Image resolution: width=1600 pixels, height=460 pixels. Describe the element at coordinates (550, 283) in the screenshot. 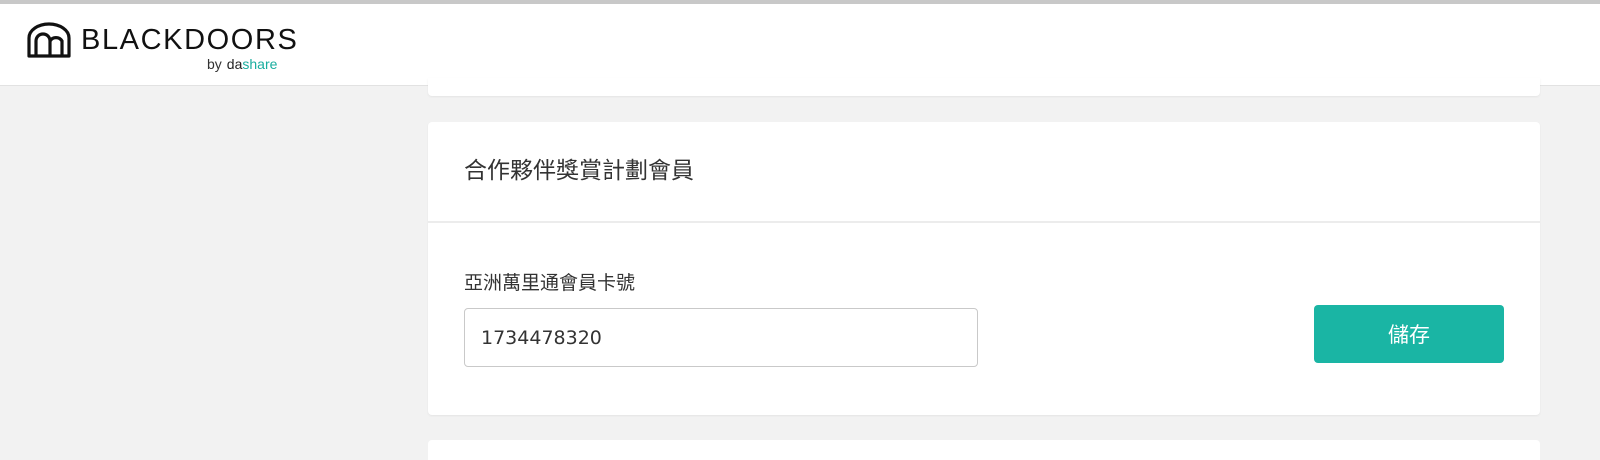

I see `membership-number-label: 亞洲萬里通會員卡號` at that location.